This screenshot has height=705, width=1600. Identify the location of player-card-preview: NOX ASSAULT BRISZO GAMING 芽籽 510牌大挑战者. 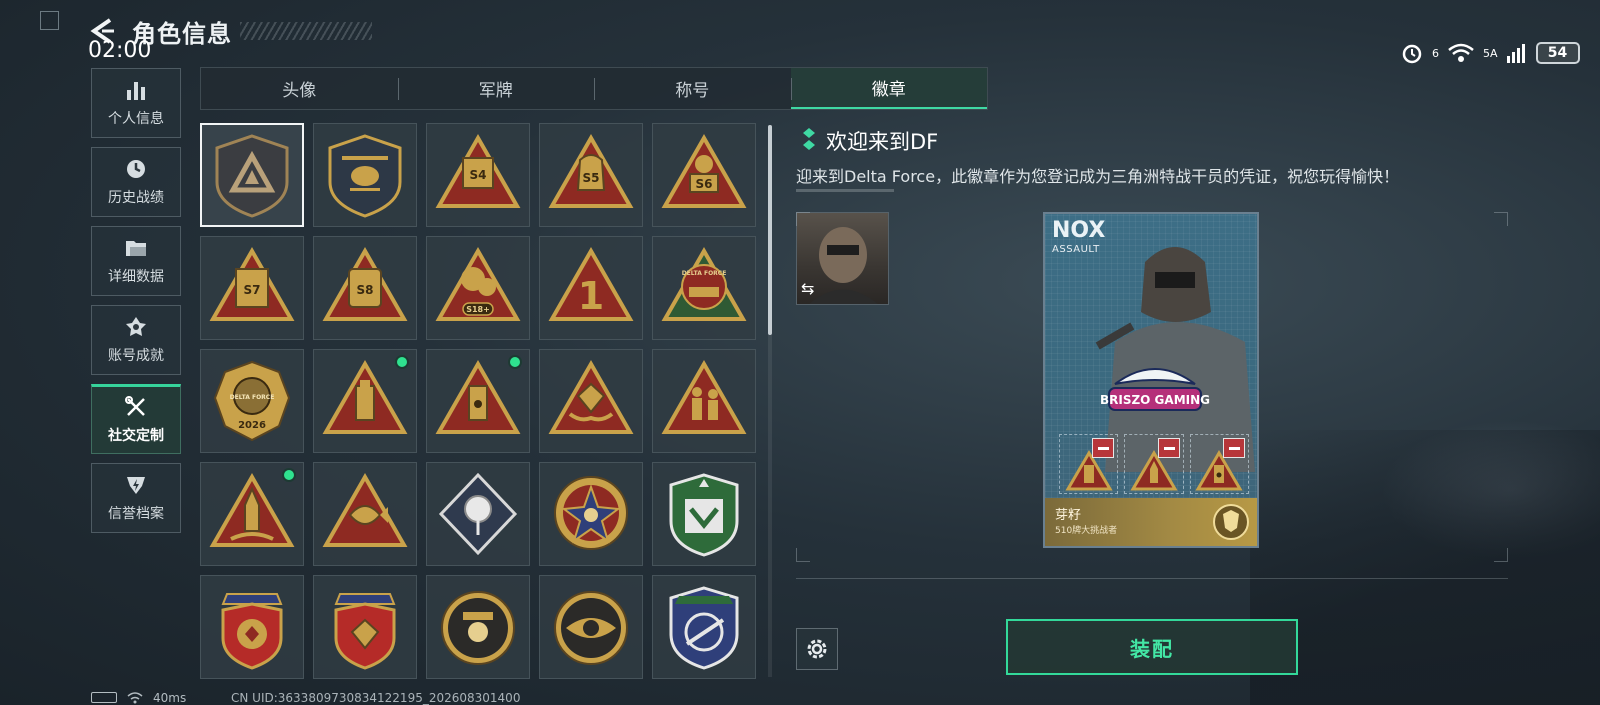
(1151, 380).